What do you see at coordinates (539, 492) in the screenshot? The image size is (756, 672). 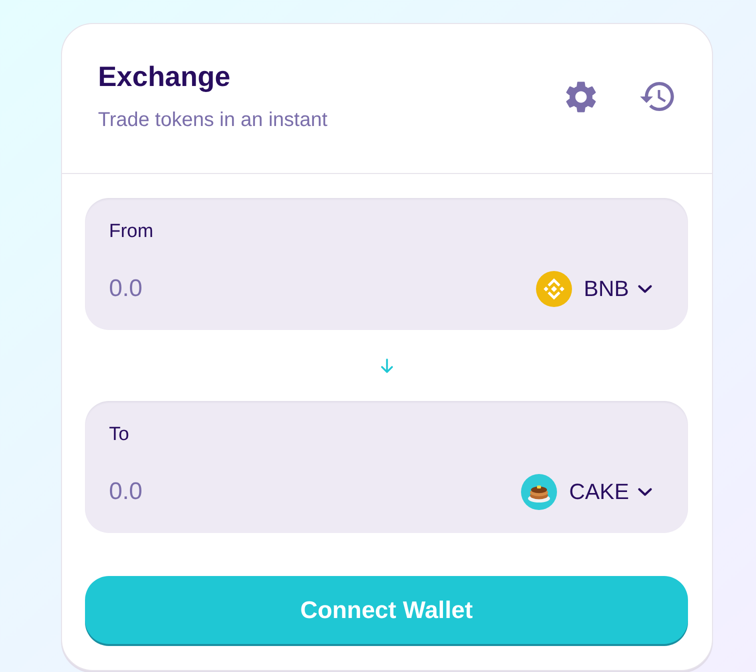 I see `pancake-icon` at bounding box center [539, 492].